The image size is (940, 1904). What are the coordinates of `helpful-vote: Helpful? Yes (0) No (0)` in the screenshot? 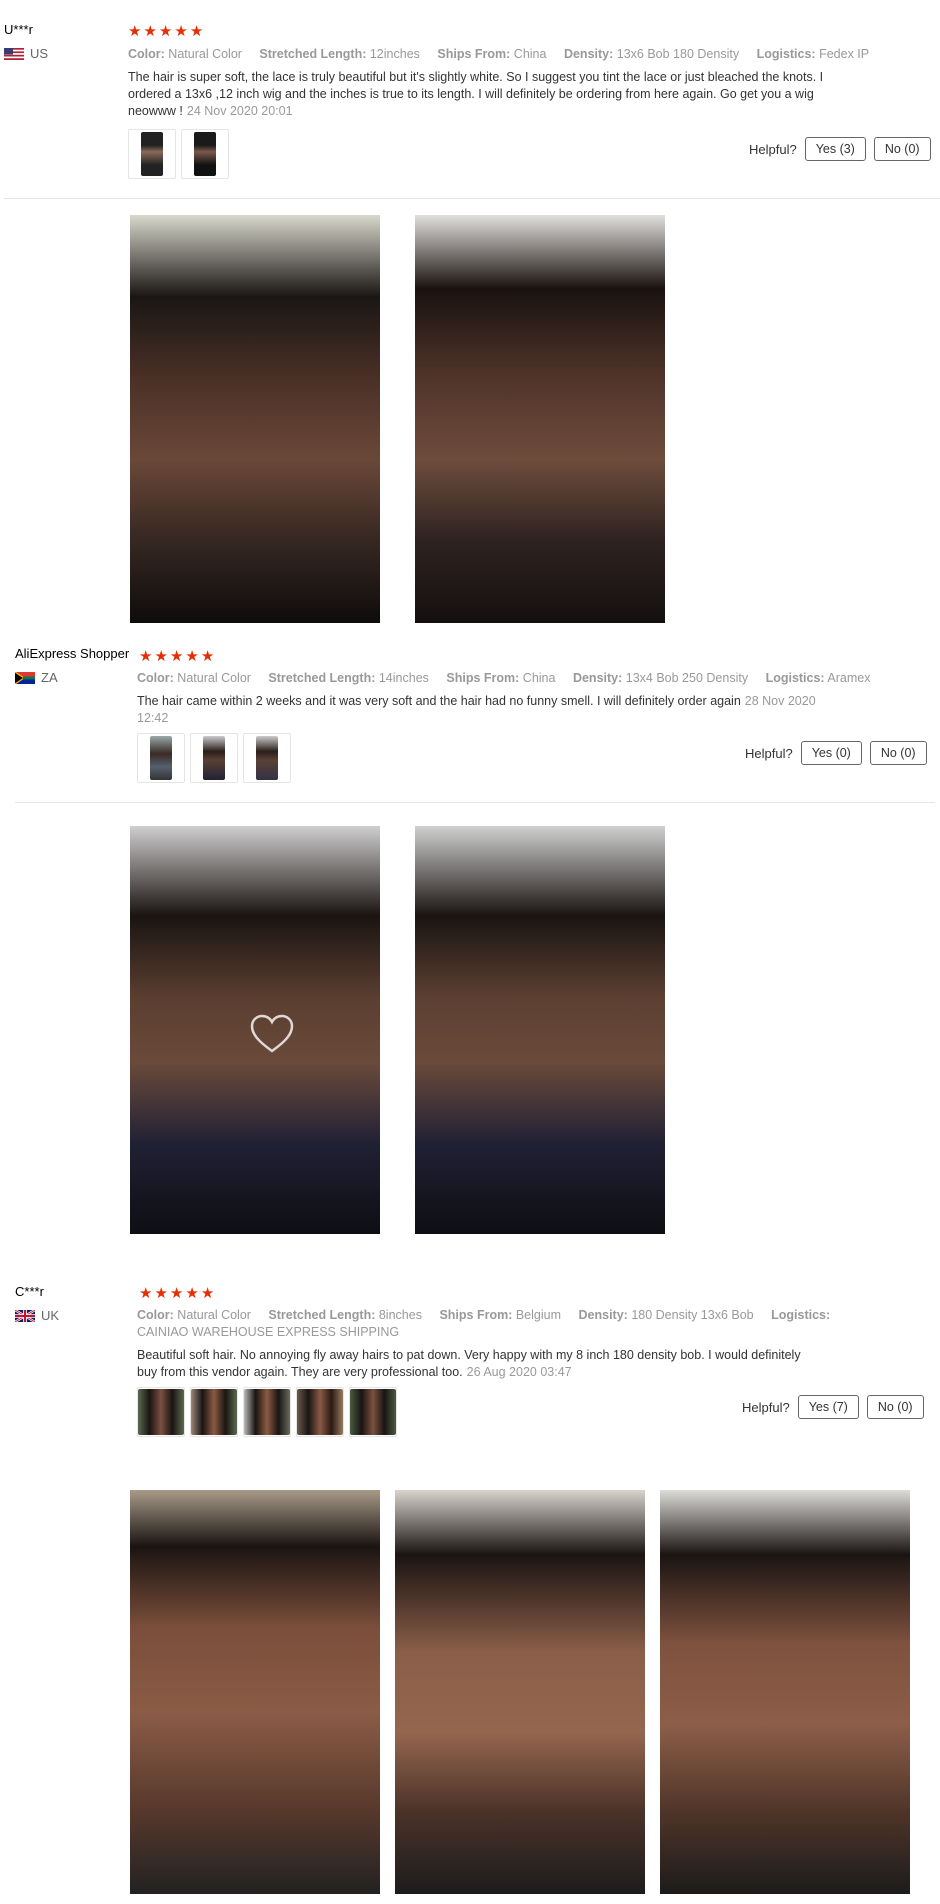 It's located at (836, 753).